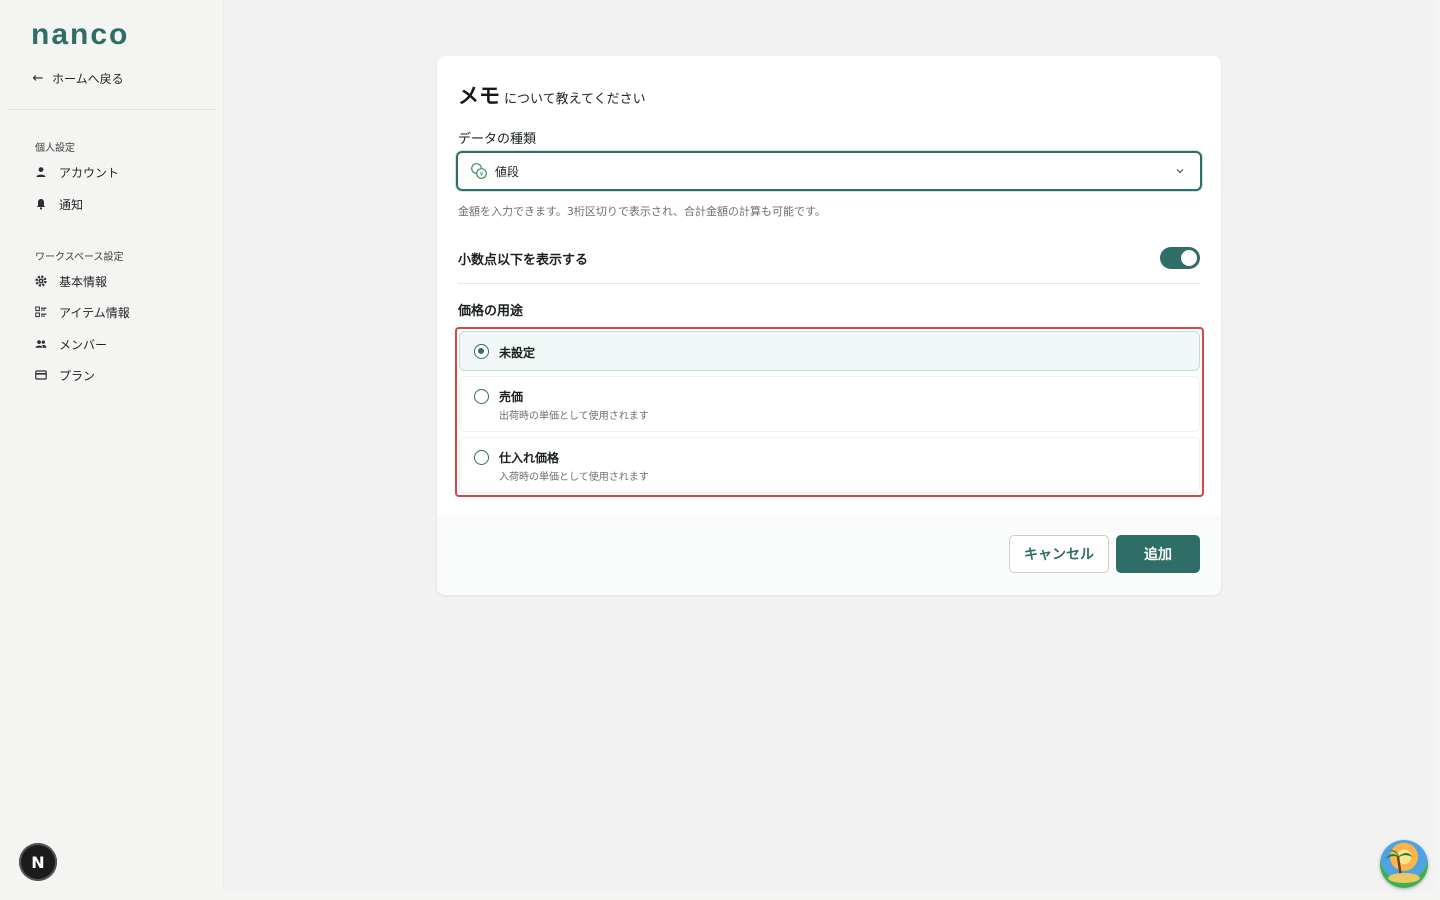 The width and height of the screenshot is (1440, 900). I want to click on sidebar-item-basic-info: 基本情報, so click(71, 281).